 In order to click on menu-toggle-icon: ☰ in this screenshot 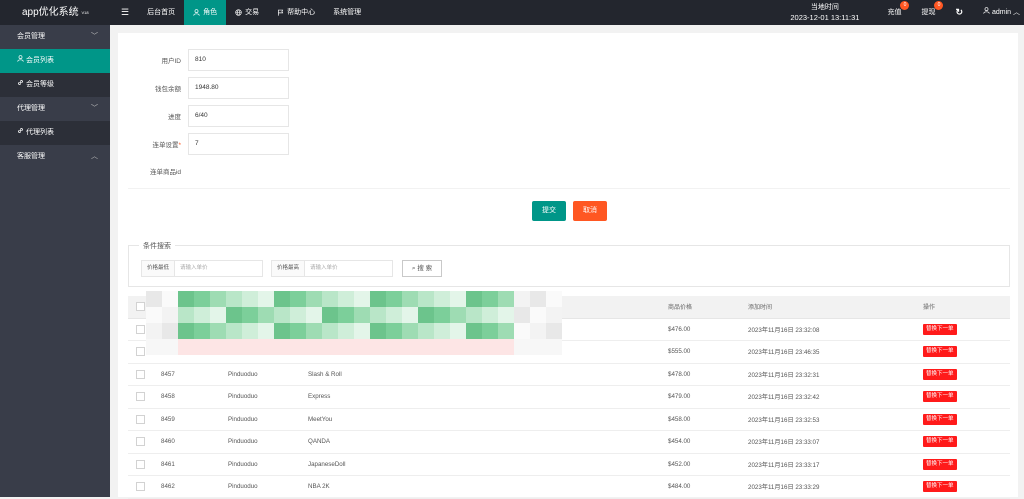, I will do `click(124, 12)`.